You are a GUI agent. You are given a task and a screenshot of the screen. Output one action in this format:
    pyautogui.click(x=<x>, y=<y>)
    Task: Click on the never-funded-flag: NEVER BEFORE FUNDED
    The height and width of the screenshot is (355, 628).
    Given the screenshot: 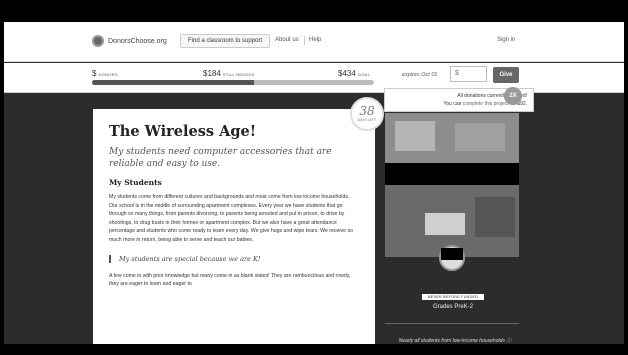 What is the action you would take?
    pyautogui.click(x=453, y=297)
    